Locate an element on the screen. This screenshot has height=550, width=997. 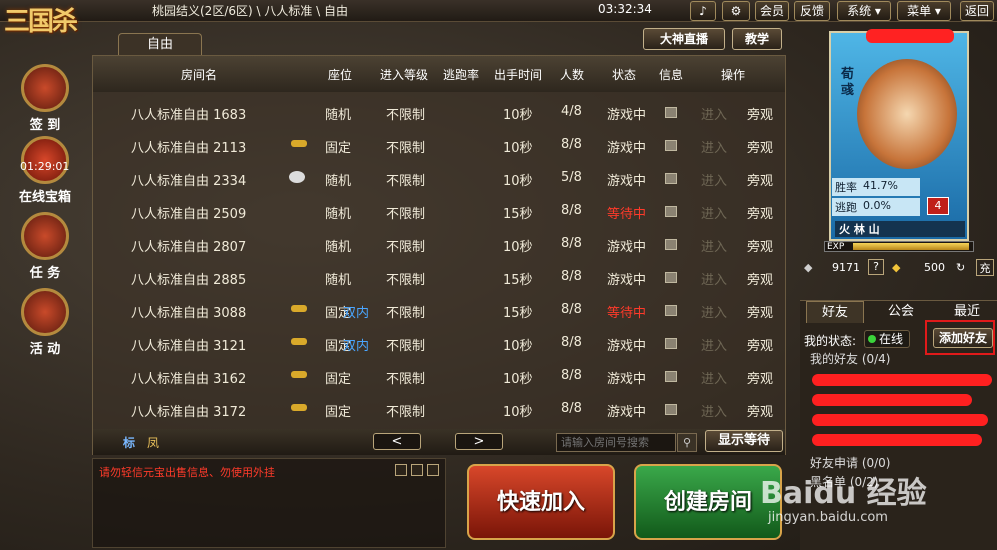
main-menu-button: 菜单 ▾ is located at coordinates (924, 11).